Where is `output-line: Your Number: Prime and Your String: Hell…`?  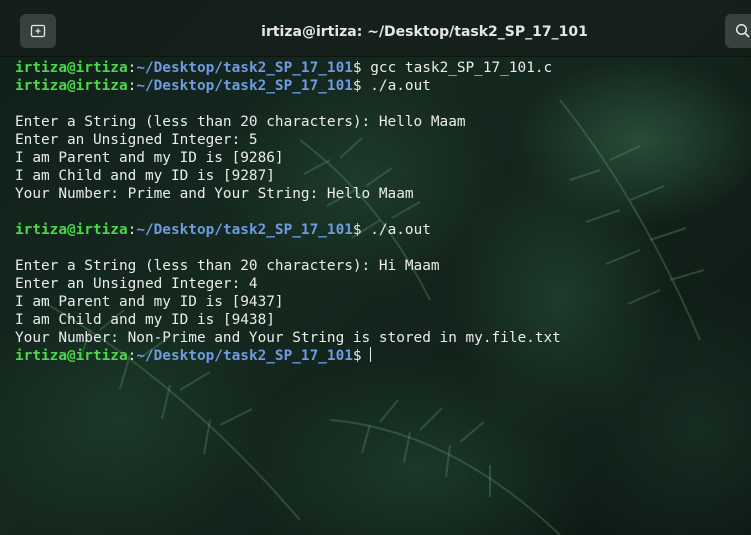
output-line: Your Number: Prime and Your String: Hell… is located at coordinates (214, 194).